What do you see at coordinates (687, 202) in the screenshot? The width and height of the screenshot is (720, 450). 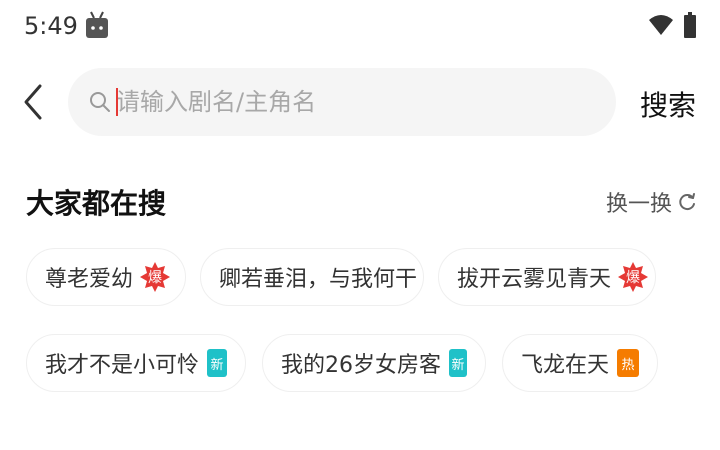 I see `refresh-icon` at bounding box center [687, 202].